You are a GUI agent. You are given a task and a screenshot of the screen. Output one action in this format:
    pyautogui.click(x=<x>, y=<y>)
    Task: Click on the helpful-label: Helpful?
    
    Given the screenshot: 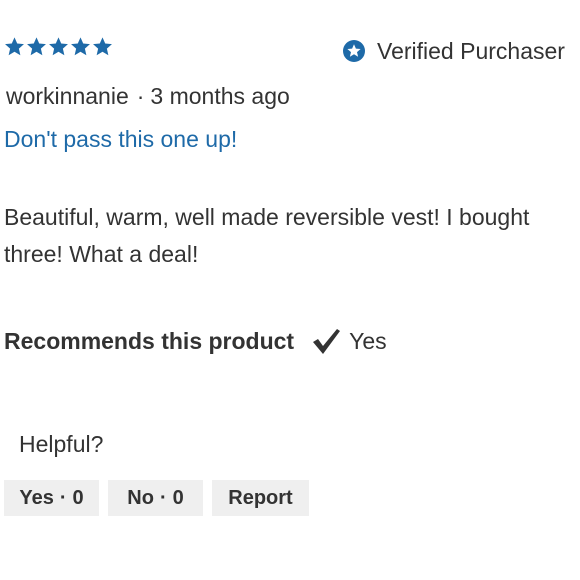 What is the action you would take?
    pyautogui.click(x=61, y=444)
    